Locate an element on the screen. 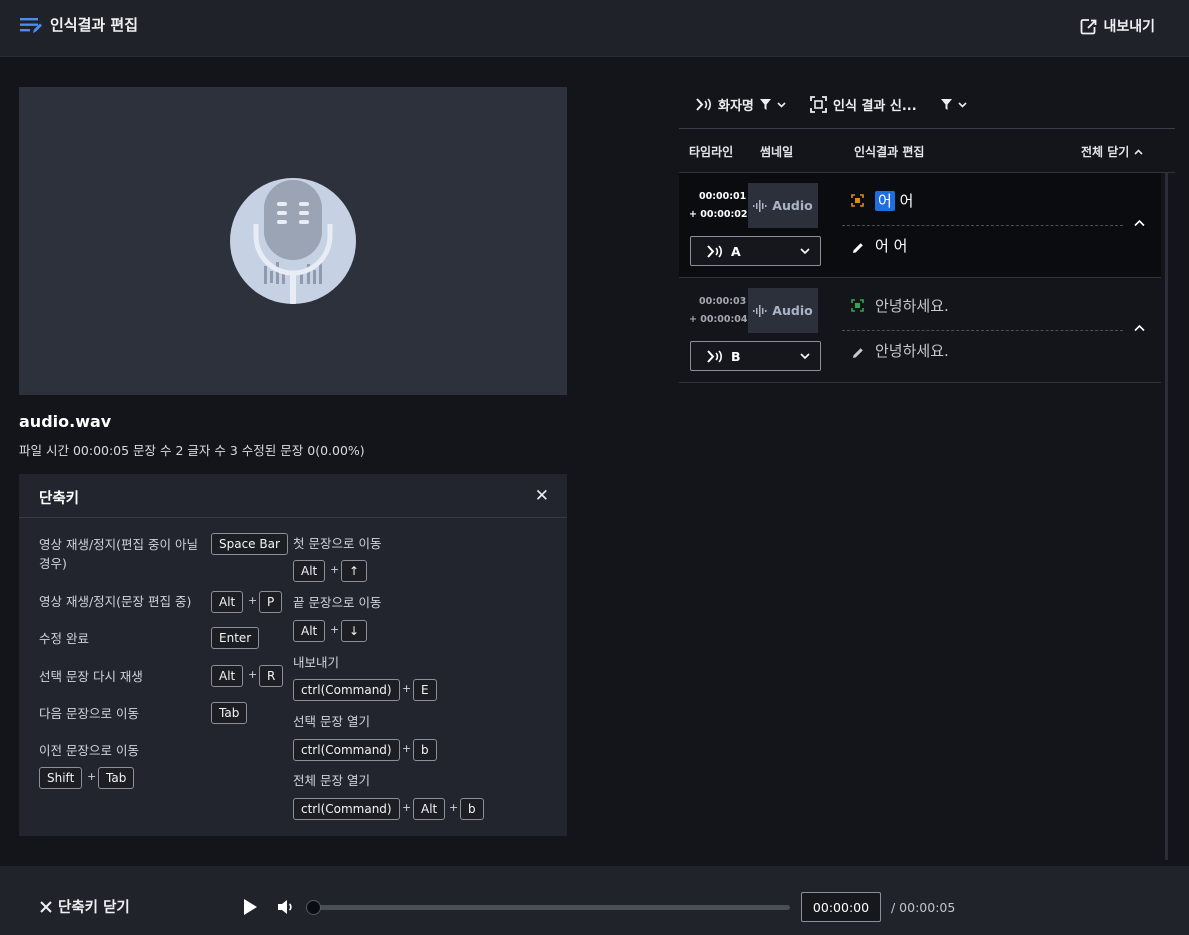  original-text: 안녕하세요. is located at coordinates (912, 306).